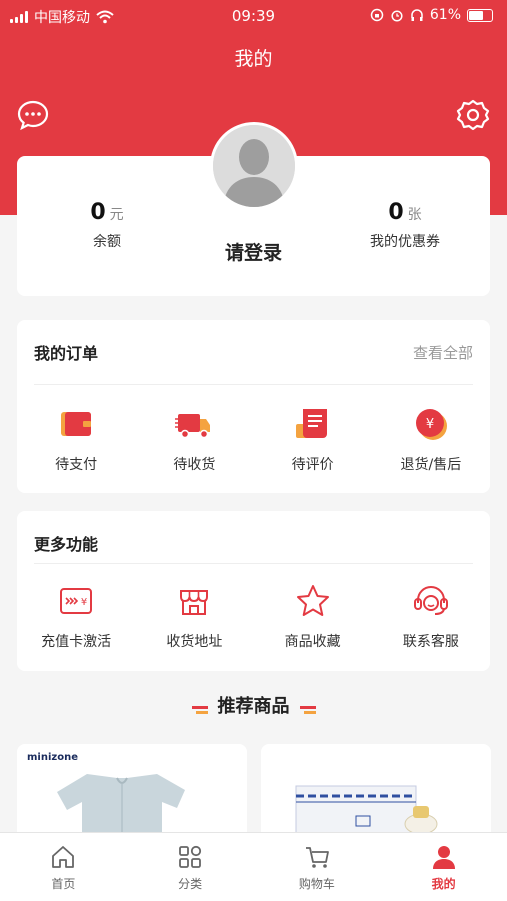  What do you see at coordinates (430, 642) in the screenshot?
I see `more-item-label: 联系客服` at bounding box center [430, 642].